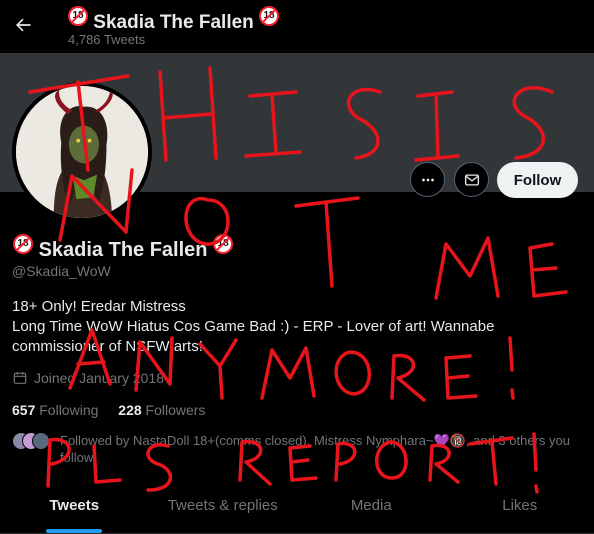 The width and height of the screenshot is (594, 534). What do you see at coordinates (107, 346) in the screenshot?
I see `bio-line: commissioner of NSFW arts!` at bounding box center [107, 346].